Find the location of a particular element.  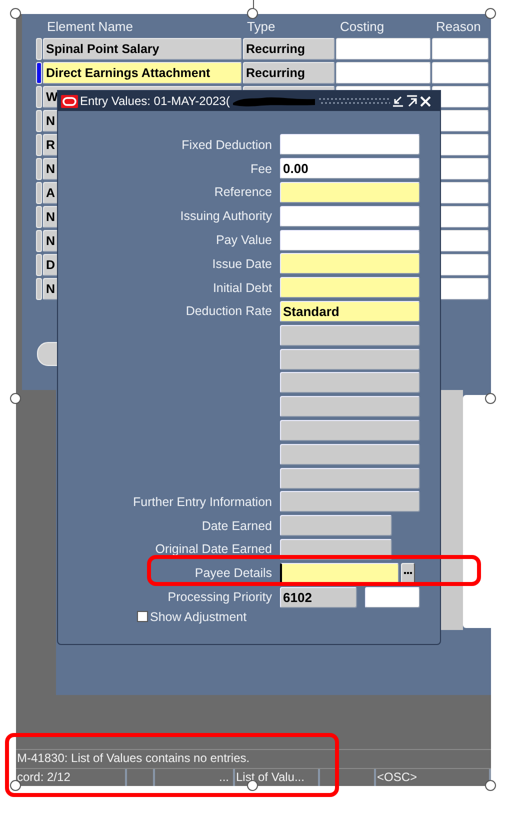

checkbox is located at coordinates (142, 616).